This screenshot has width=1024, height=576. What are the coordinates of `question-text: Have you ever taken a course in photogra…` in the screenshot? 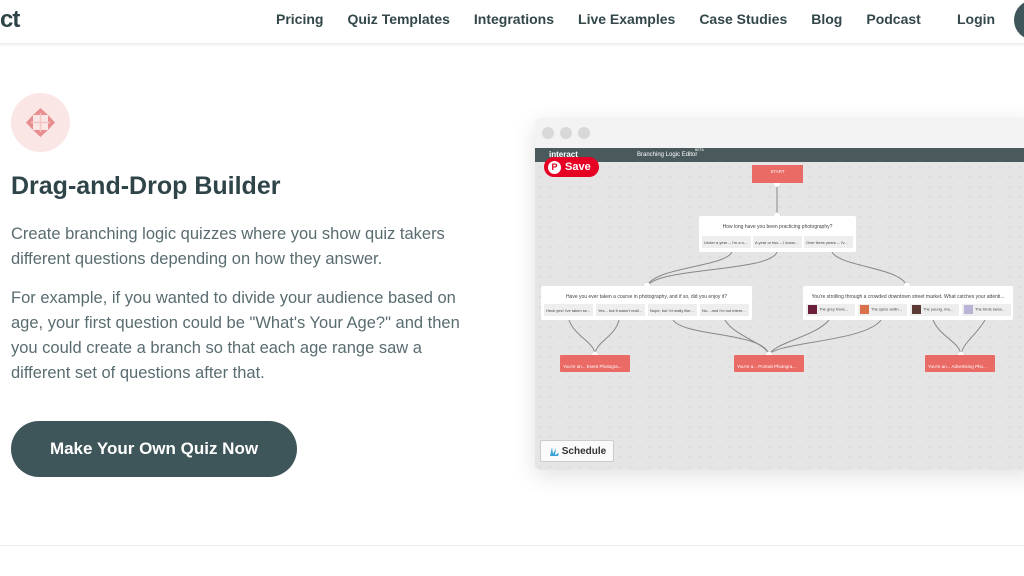 It's located at (646, 297).